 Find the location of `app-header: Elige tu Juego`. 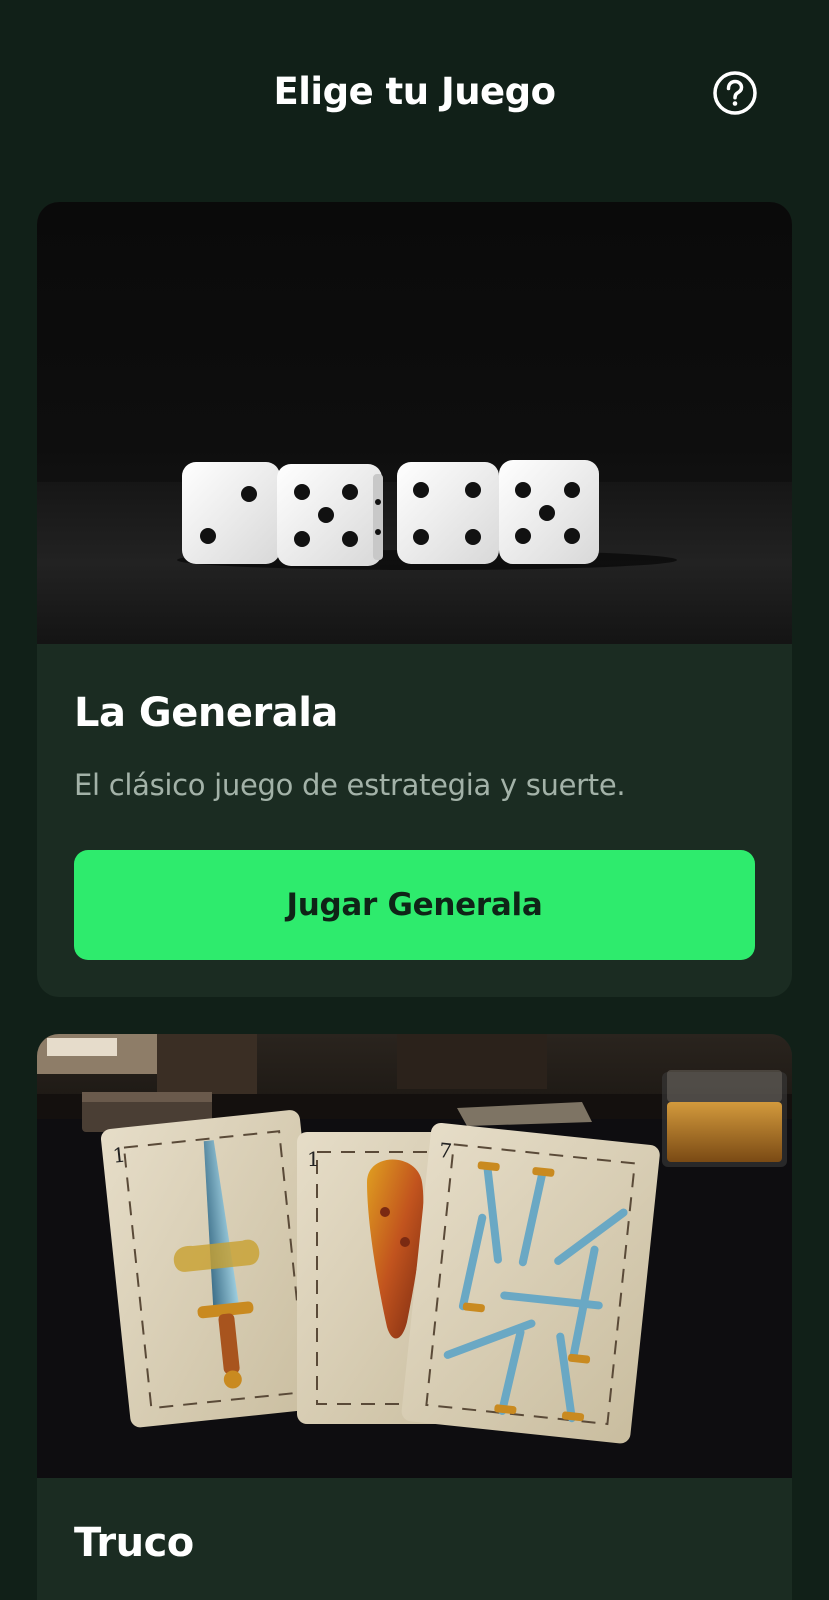

app-header: Elige tu Juego is located at coordinates (414, 95).